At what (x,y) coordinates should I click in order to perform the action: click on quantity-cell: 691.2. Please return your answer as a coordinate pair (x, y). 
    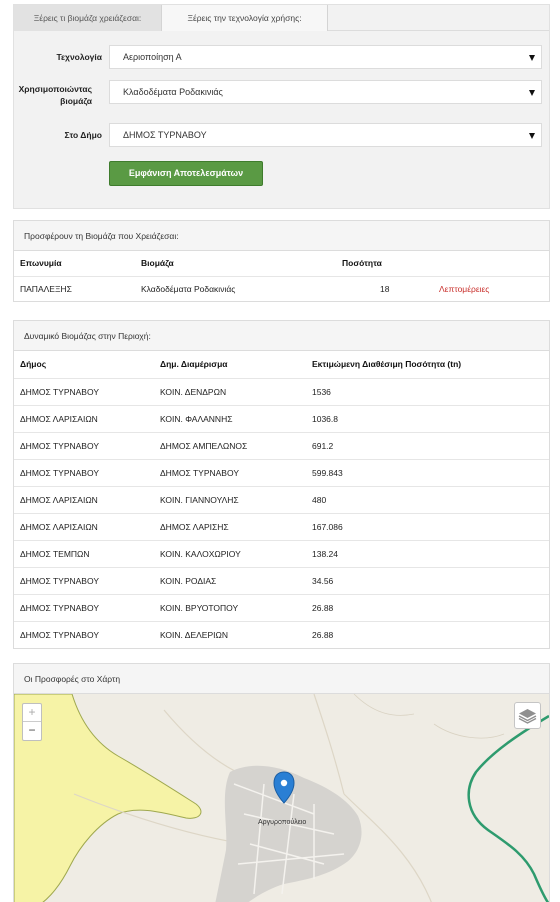
    Looking at the image, I should click on (323, 446).